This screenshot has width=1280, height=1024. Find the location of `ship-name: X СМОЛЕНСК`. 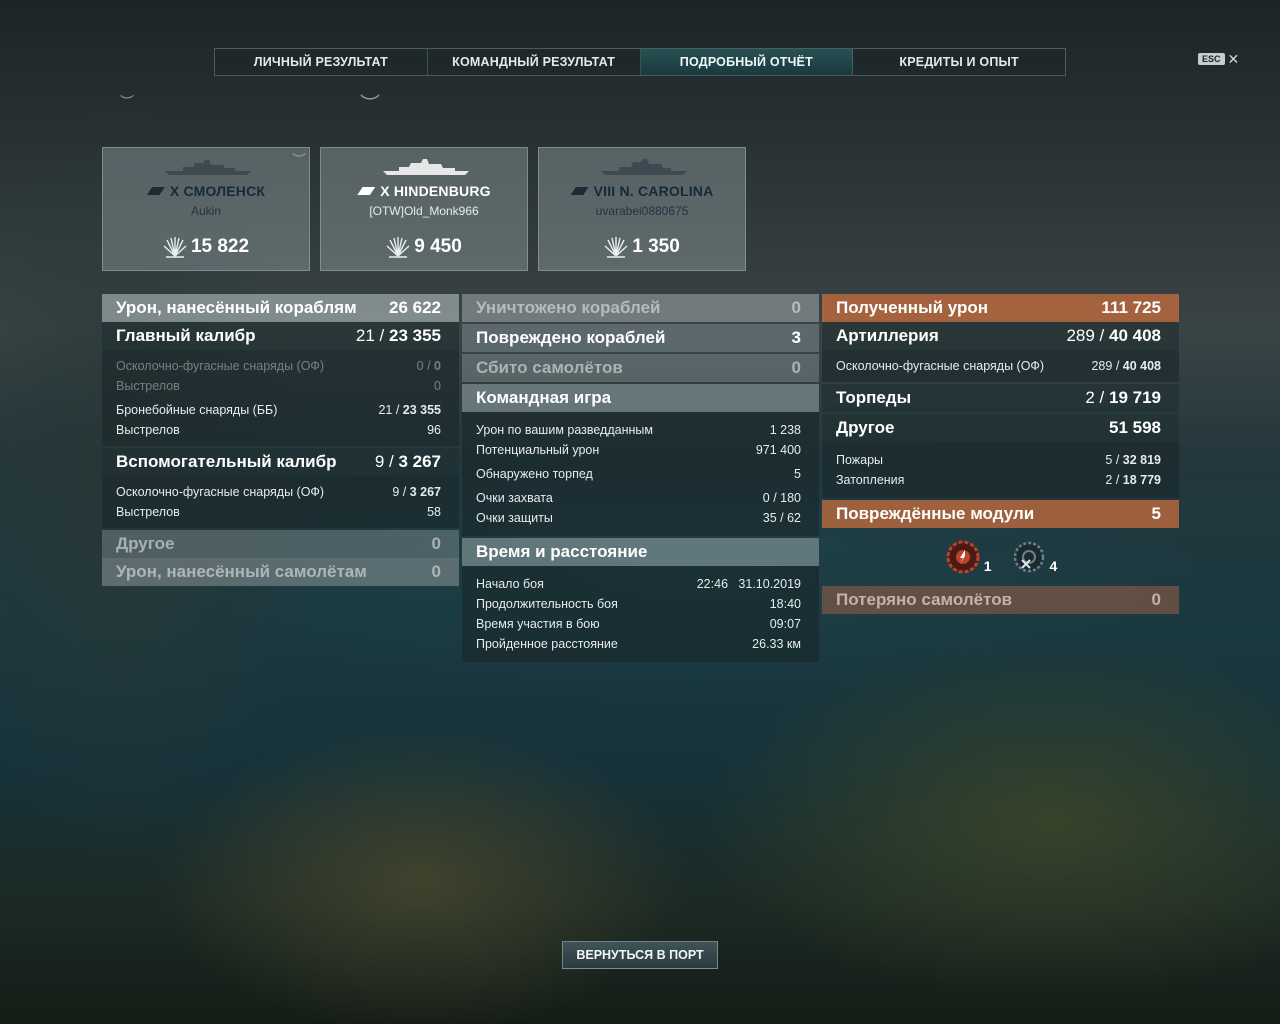

ship-name: X СМОЛЕНСК is located at coordinates (217, 191).